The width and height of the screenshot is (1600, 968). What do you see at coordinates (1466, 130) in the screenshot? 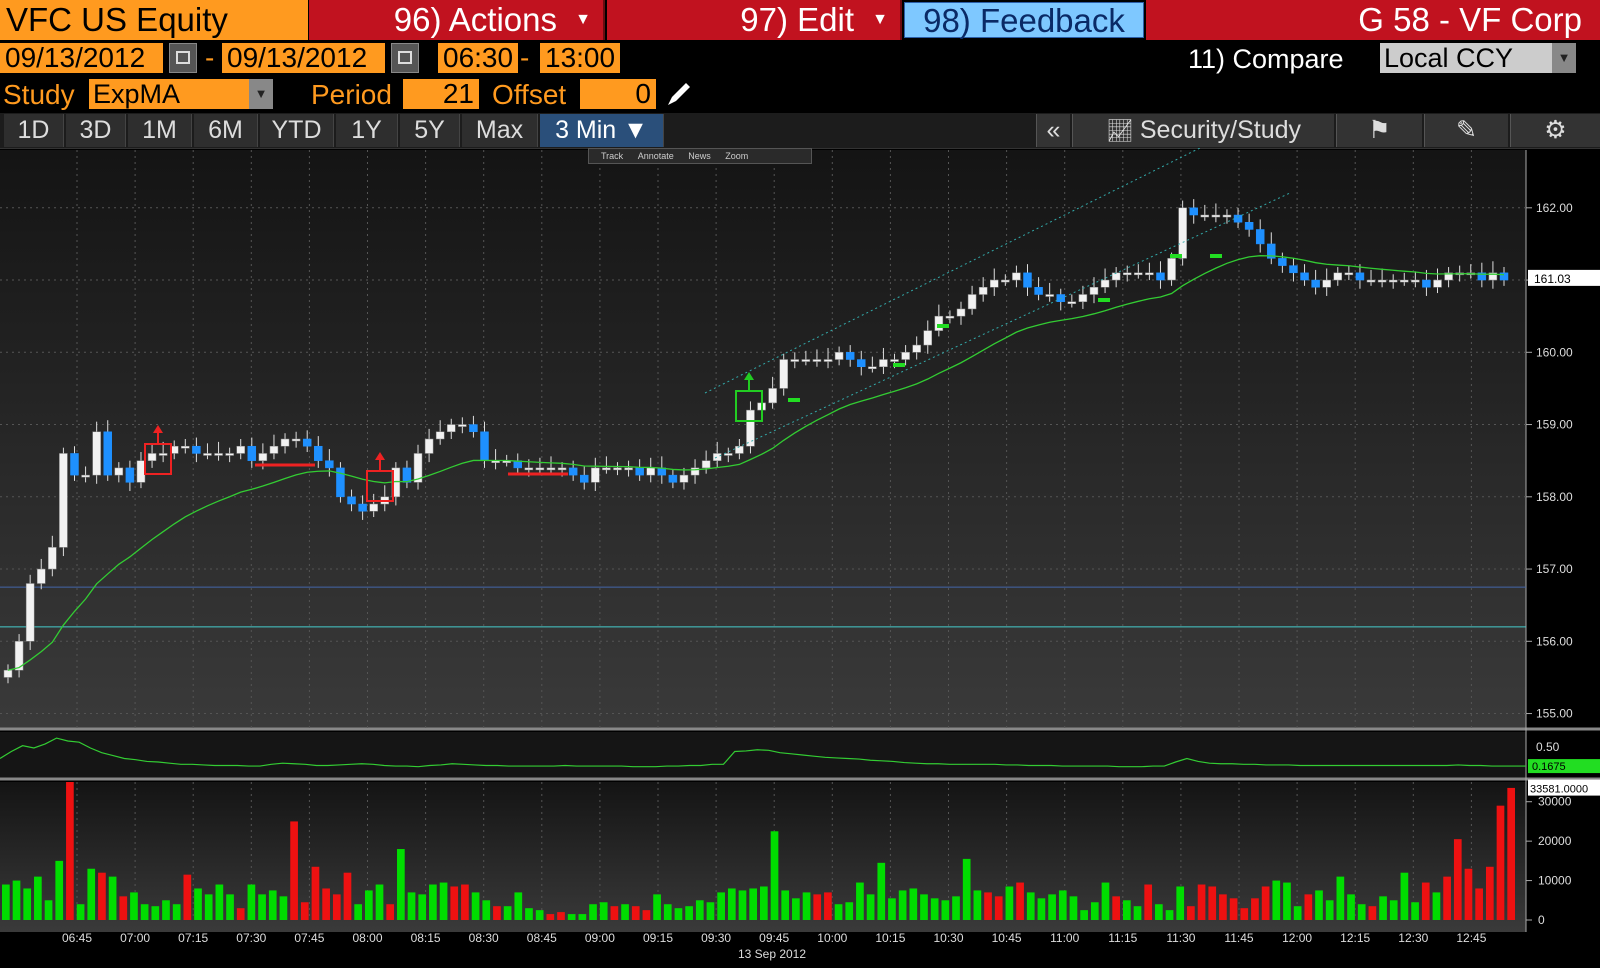
I see `annotate-button: ✎` at bounding box center [1466, 130].